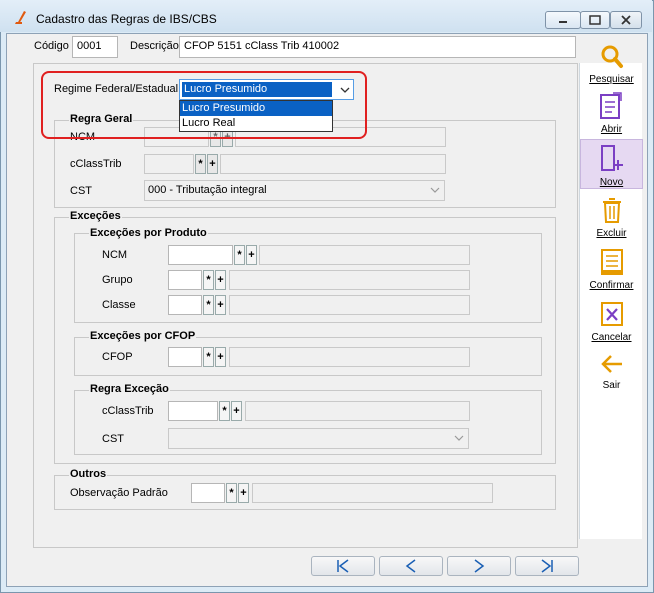 The image size is (654, 593). I want to click on produto-classe-add-button: +, so click(220, 305).